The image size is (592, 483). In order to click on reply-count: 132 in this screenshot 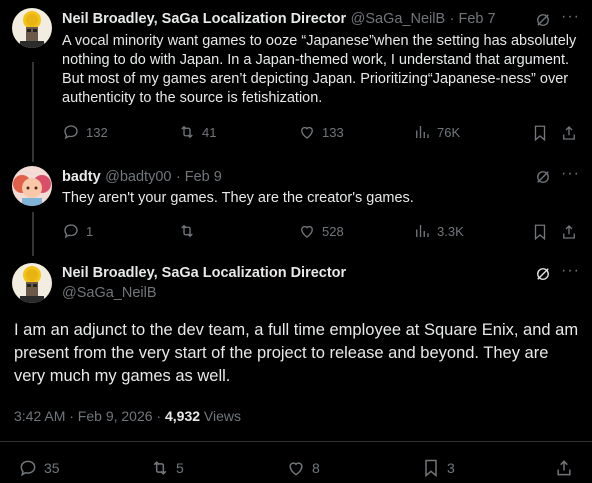, I will do `click(97, 132)`.